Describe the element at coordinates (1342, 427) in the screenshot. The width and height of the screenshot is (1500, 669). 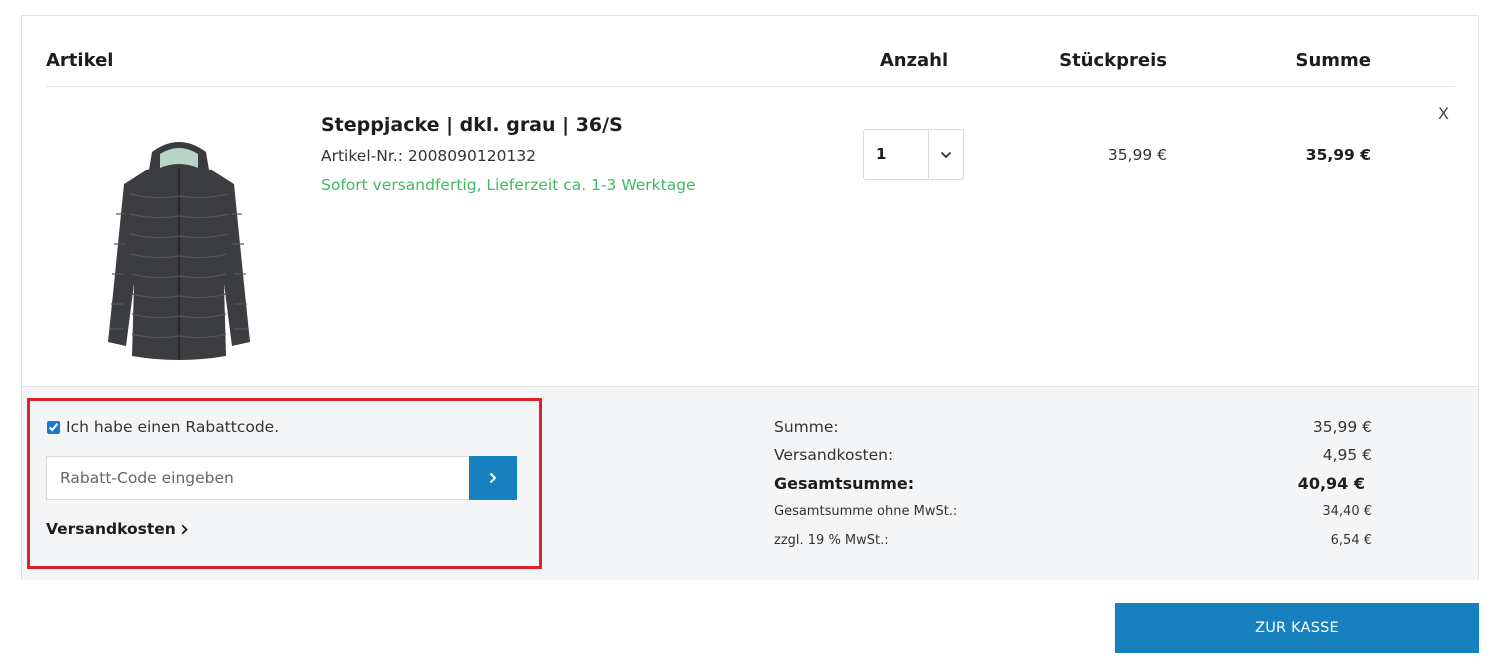
I see `subtotal-value: 35,99 €` at that location.